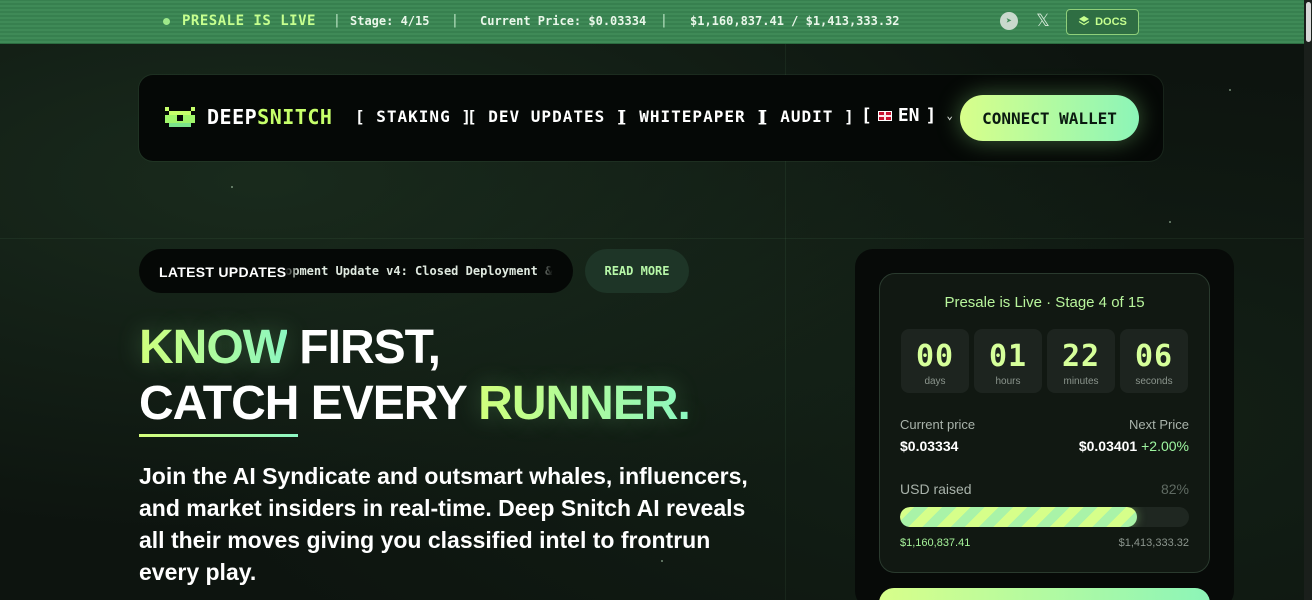  I want to click on countdown-minutes: 22 minutes, so click(1081, 361).